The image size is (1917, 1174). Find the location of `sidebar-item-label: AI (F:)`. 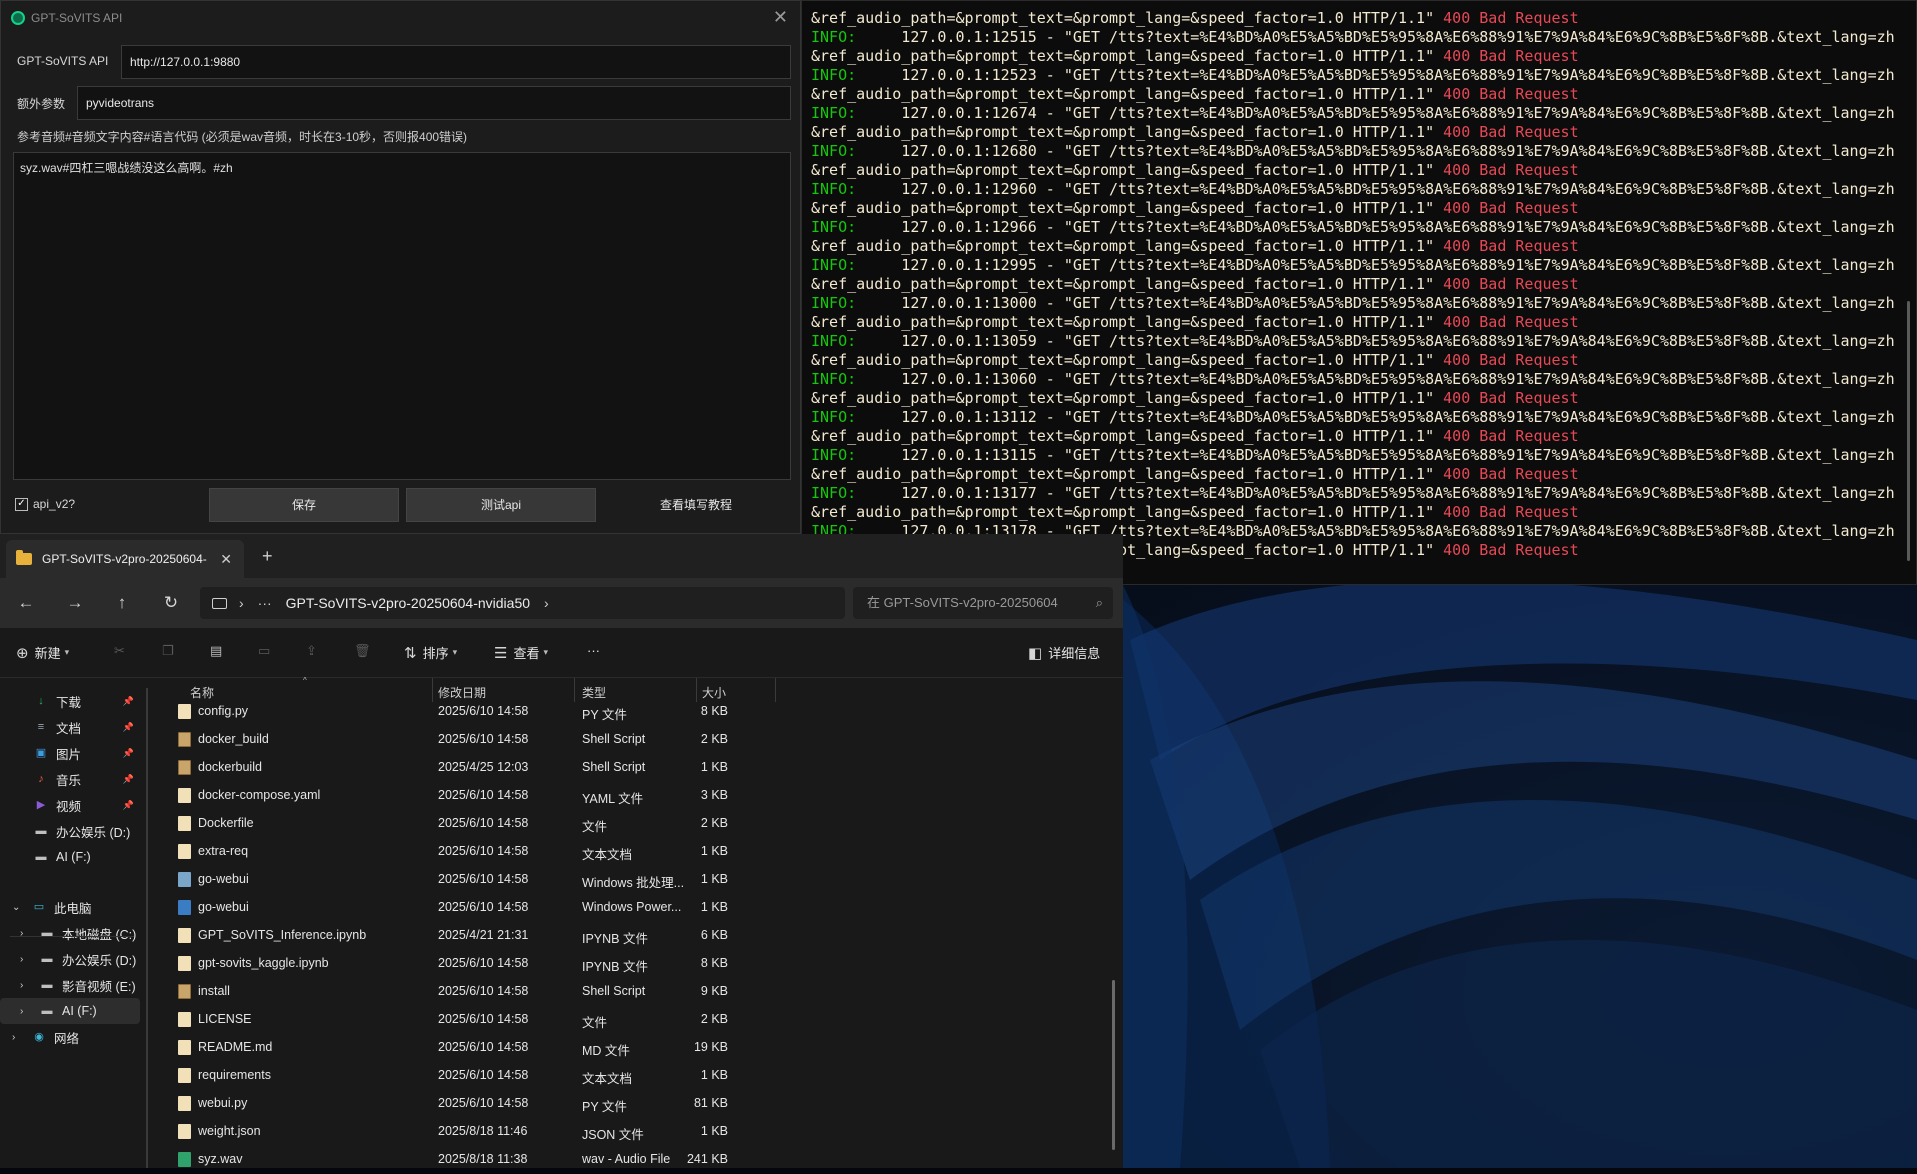

sidebar-item-label: AI (F:) is located at coordinates (73, 857).